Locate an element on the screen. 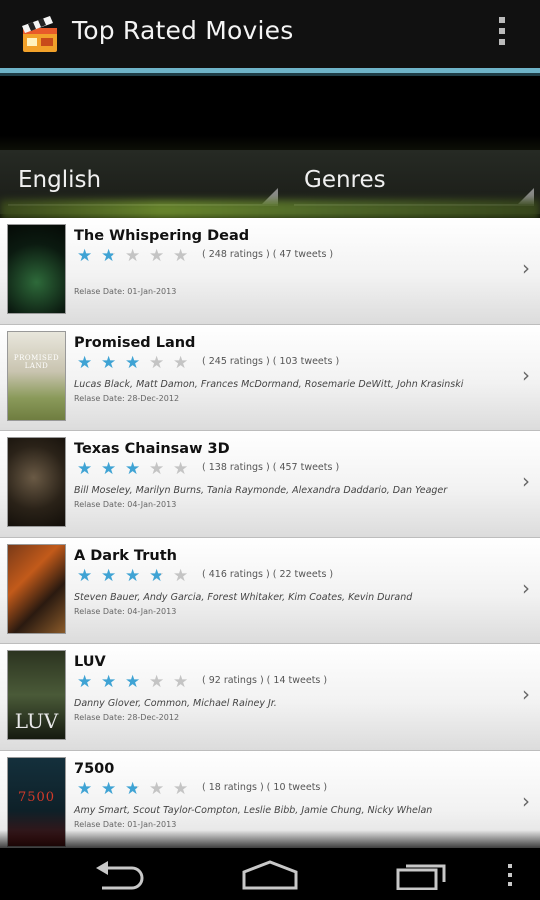 The width and height of the screenshot is (540, 900). movie-title: 7500 is located at coordinates (94, 768).